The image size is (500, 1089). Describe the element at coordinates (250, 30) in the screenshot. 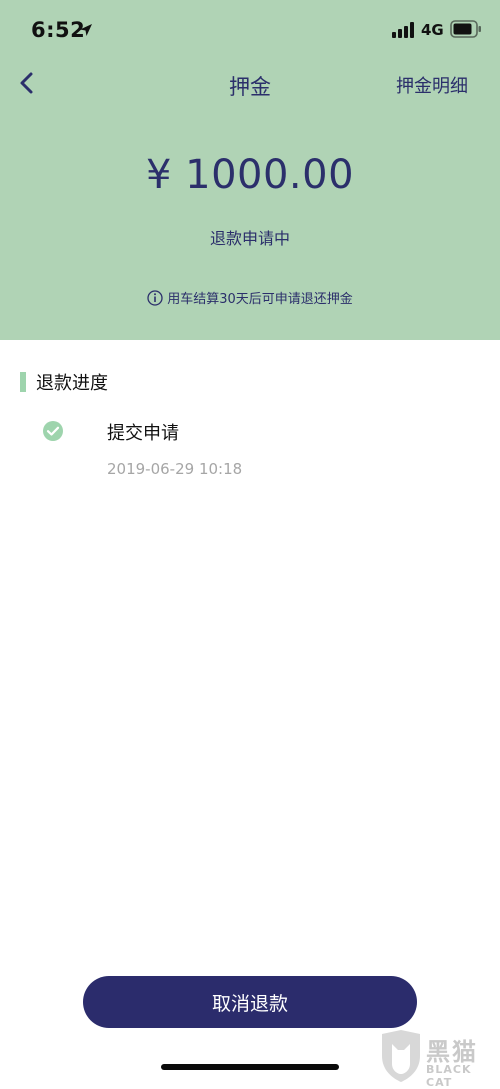

I see `status-bar: 6:52 4G` at that location.